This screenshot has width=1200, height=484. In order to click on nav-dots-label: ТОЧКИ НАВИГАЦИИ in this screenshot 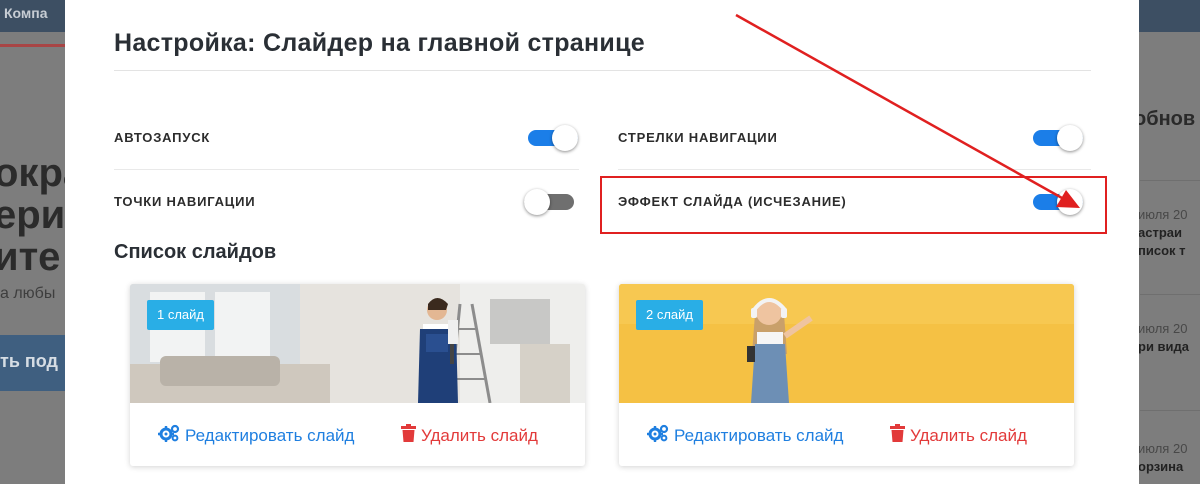, I will do `click(185, 201)`.